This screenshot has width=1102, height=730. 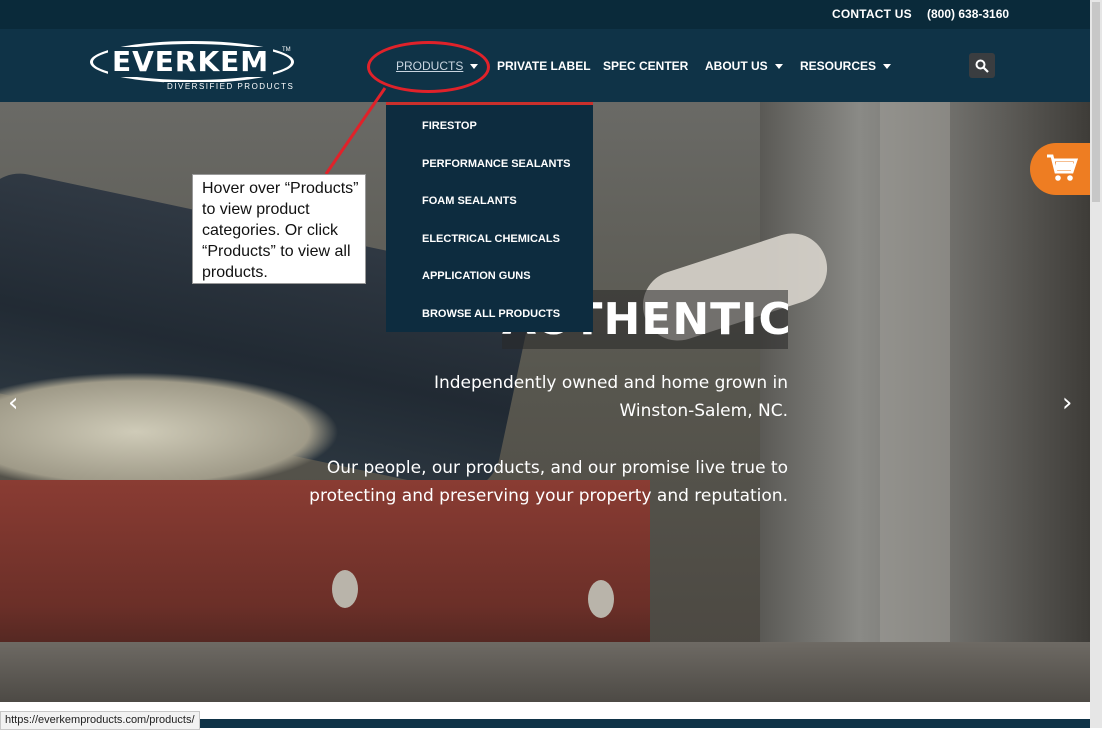 I want to click on cart-icon, so click(x=1062, y=167).